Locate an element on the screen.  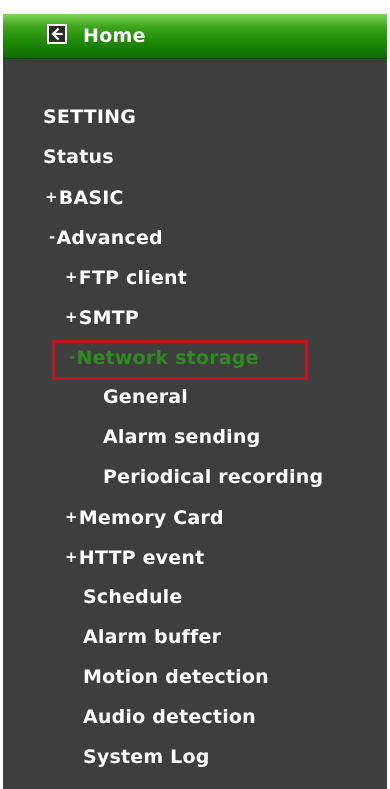
menu-item-basic: +BASIC is located at coordinates (84, 197).